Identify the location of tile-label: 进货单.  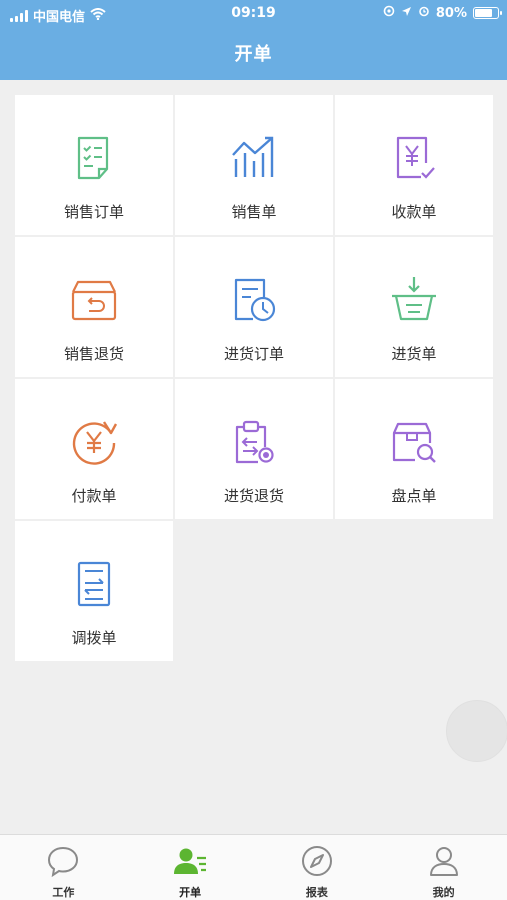
(414, 354).